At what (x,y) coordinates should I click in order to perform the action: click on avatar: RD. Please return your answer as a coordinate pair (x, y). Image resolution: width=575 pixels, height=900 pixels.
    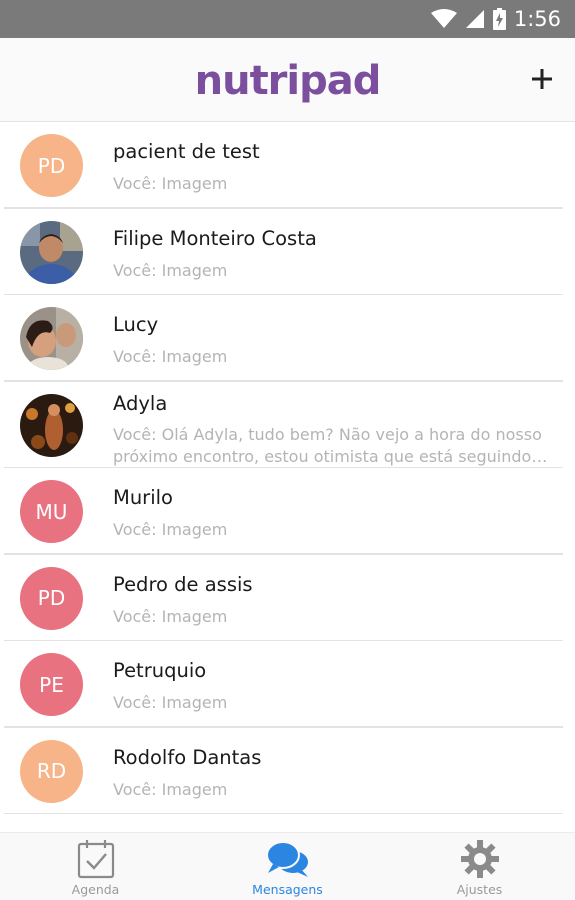
    Looking at the image, I should click on (51, 771).